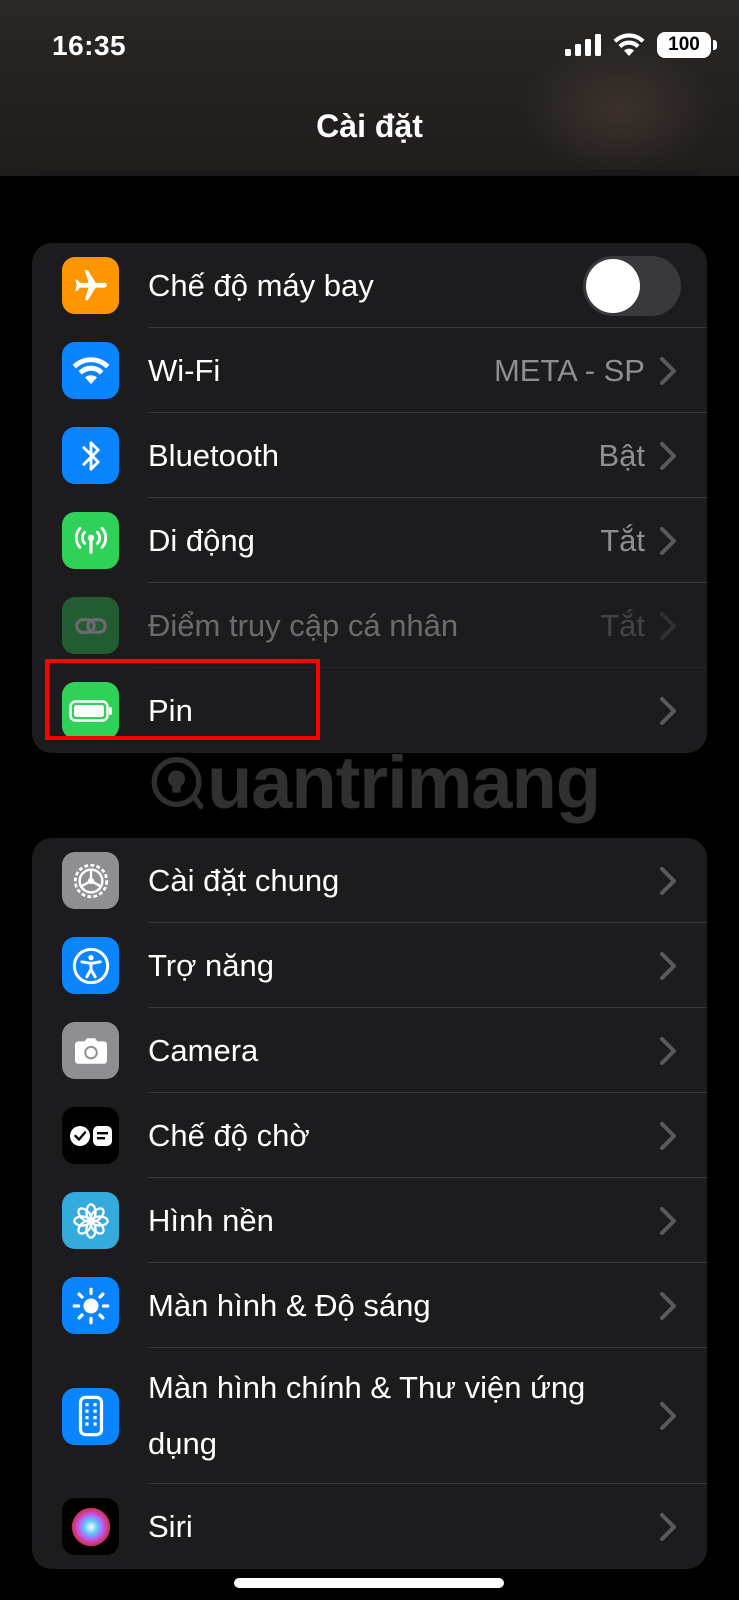  What do you see at coordinates (369, 1220) in the screenshot?
I see `row-wallpaper: Hình nền` at bounding box center [369, 1220].